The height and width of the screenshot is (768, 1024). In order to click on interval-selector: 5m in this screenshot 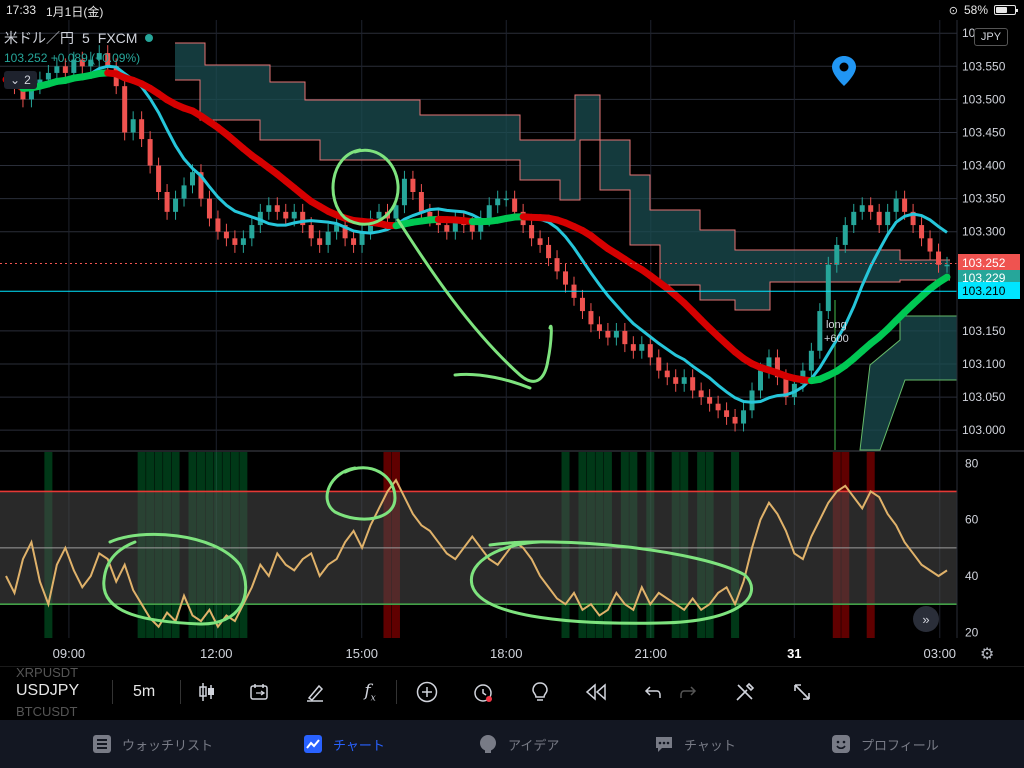, I will do `click(144, 692)`.